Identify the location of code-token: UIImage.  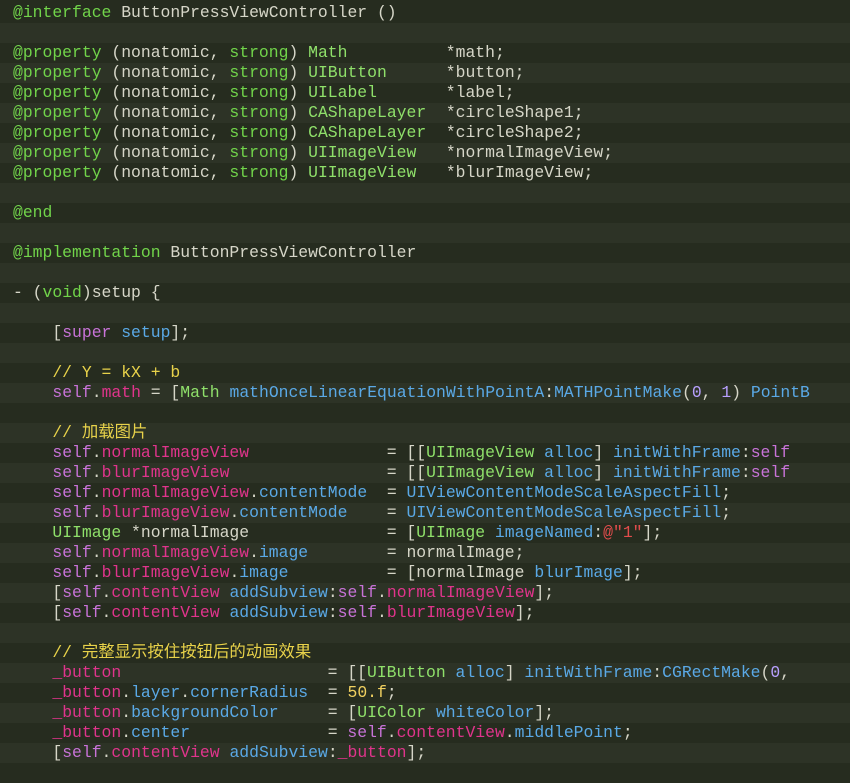
(87, 532).